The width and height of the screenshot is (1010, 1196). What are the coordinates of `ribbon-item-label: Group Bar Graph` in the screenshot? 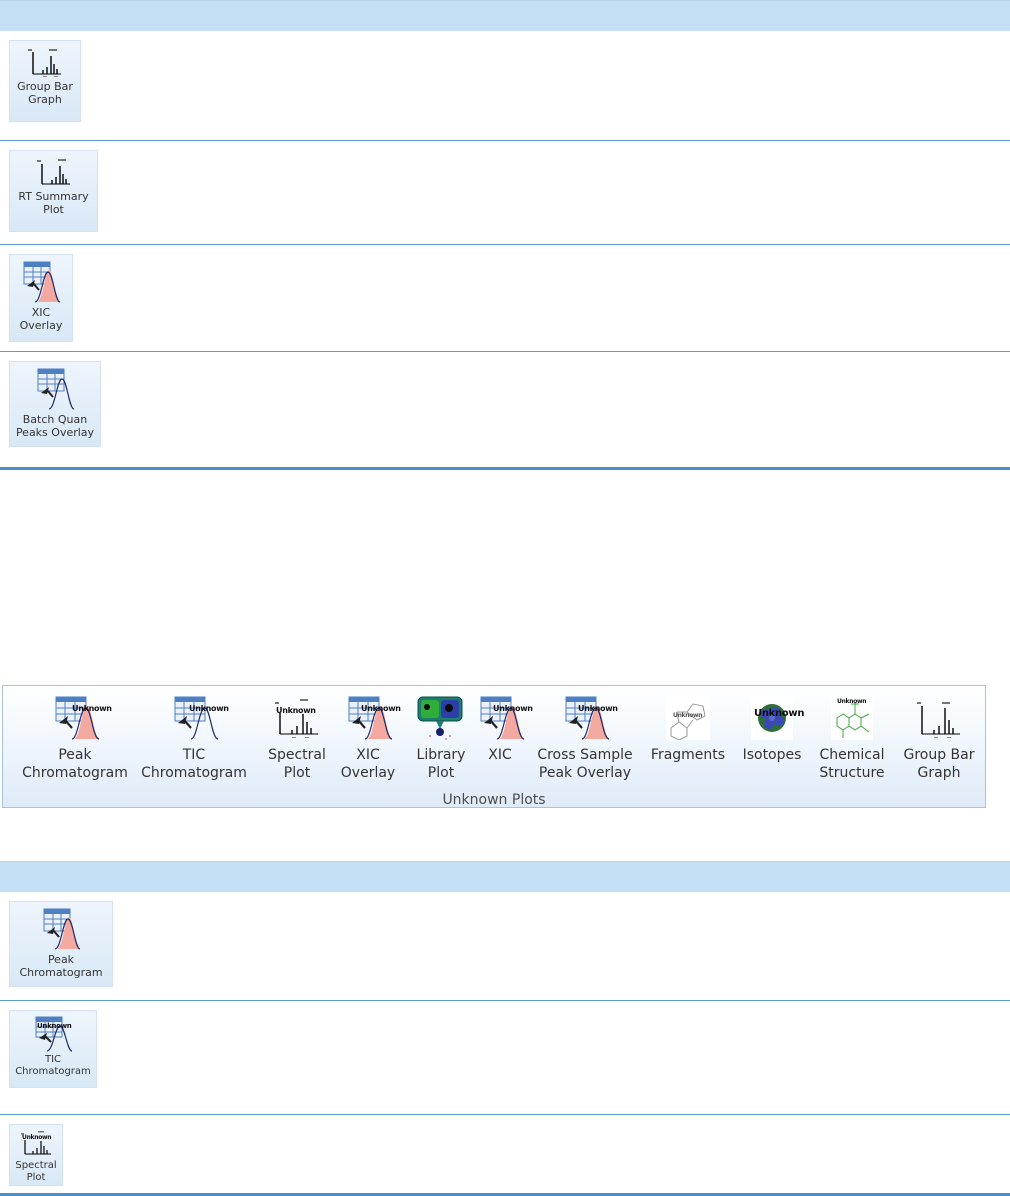 It's located at (939, 764).